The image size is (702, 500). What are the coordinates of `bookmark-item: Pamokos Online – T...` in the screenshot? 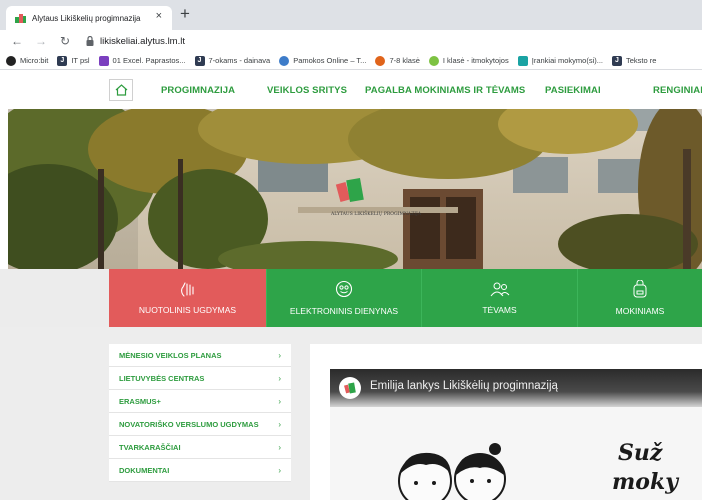 It's located at (323, 60).